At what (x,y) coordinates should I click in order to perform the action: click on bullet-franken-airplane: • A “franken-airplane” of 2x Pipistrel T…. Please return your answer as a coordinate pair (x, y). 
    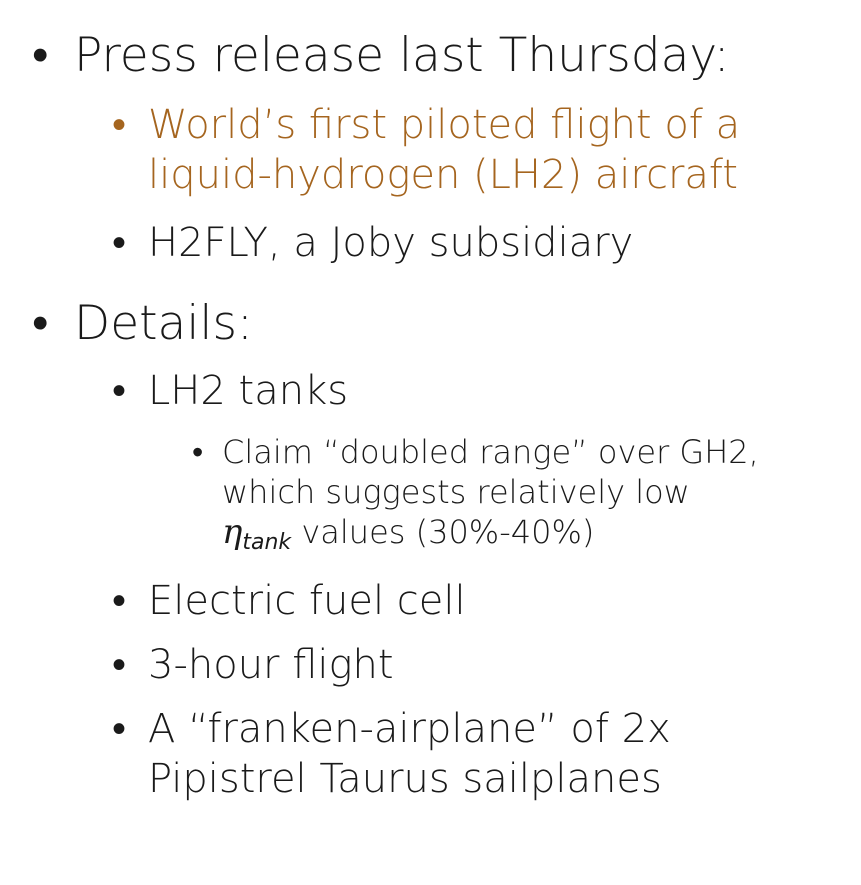
    Looking at the image, I should click on (391, 754).